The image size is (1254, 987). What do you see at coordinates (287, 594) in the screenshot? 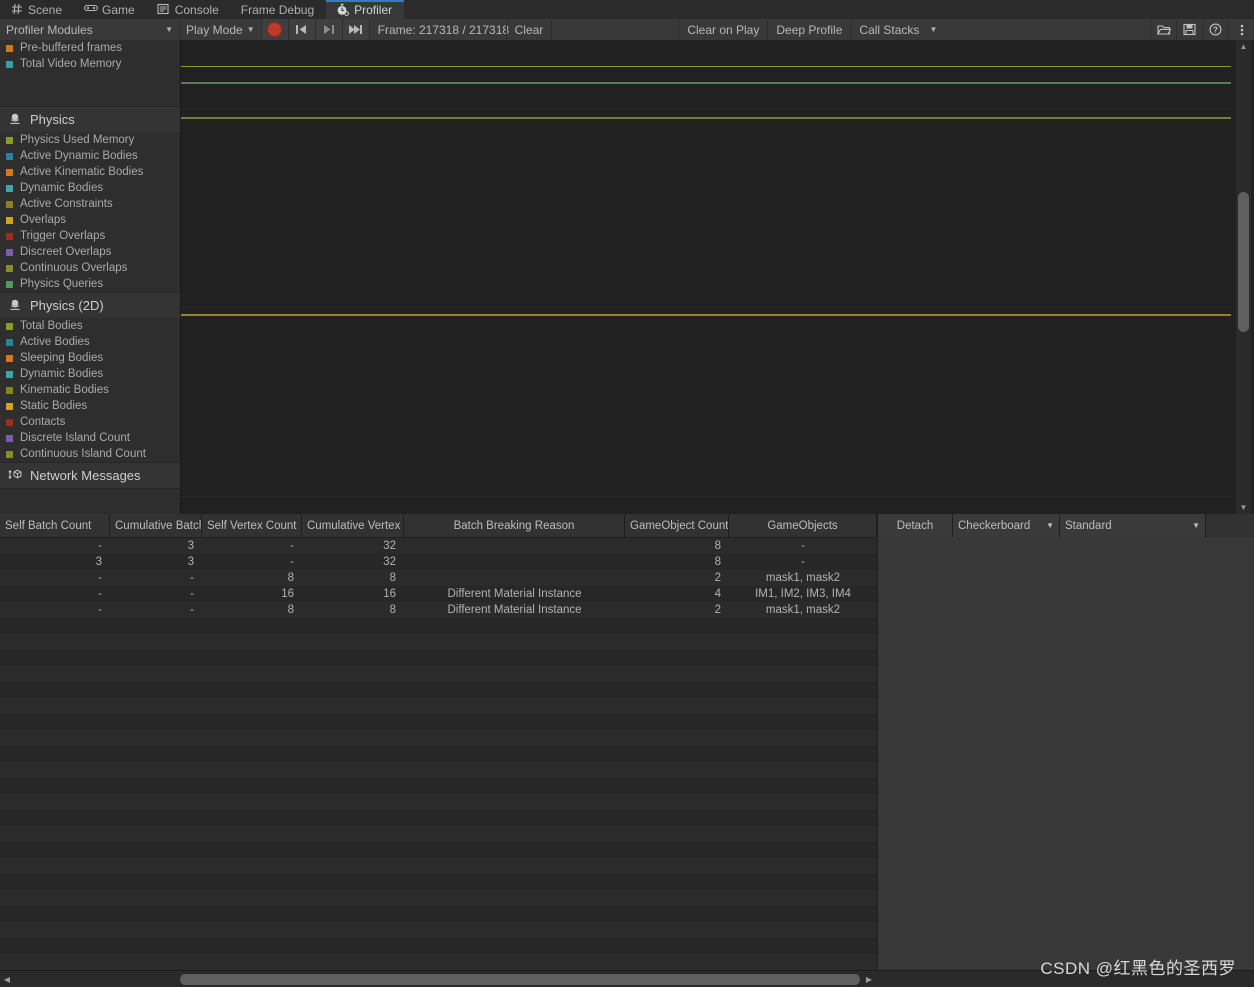
I see `table-cell: 16` at bounding box center [287, 594].